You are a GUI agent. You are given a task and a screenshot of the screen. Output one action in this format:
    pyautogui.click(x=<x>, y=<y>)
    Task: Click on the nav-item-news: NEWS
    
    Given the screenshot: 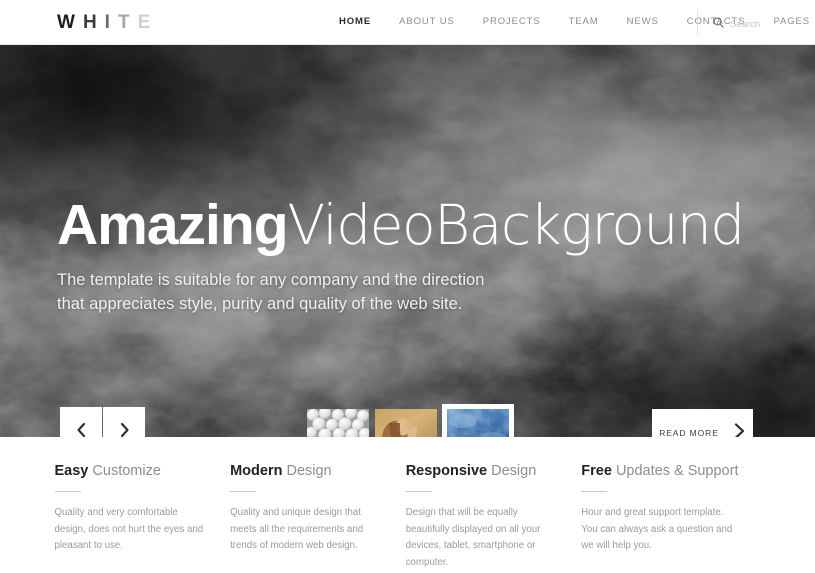 What is the action you would take?
    pyautogui.click(x=643, y=21)
    